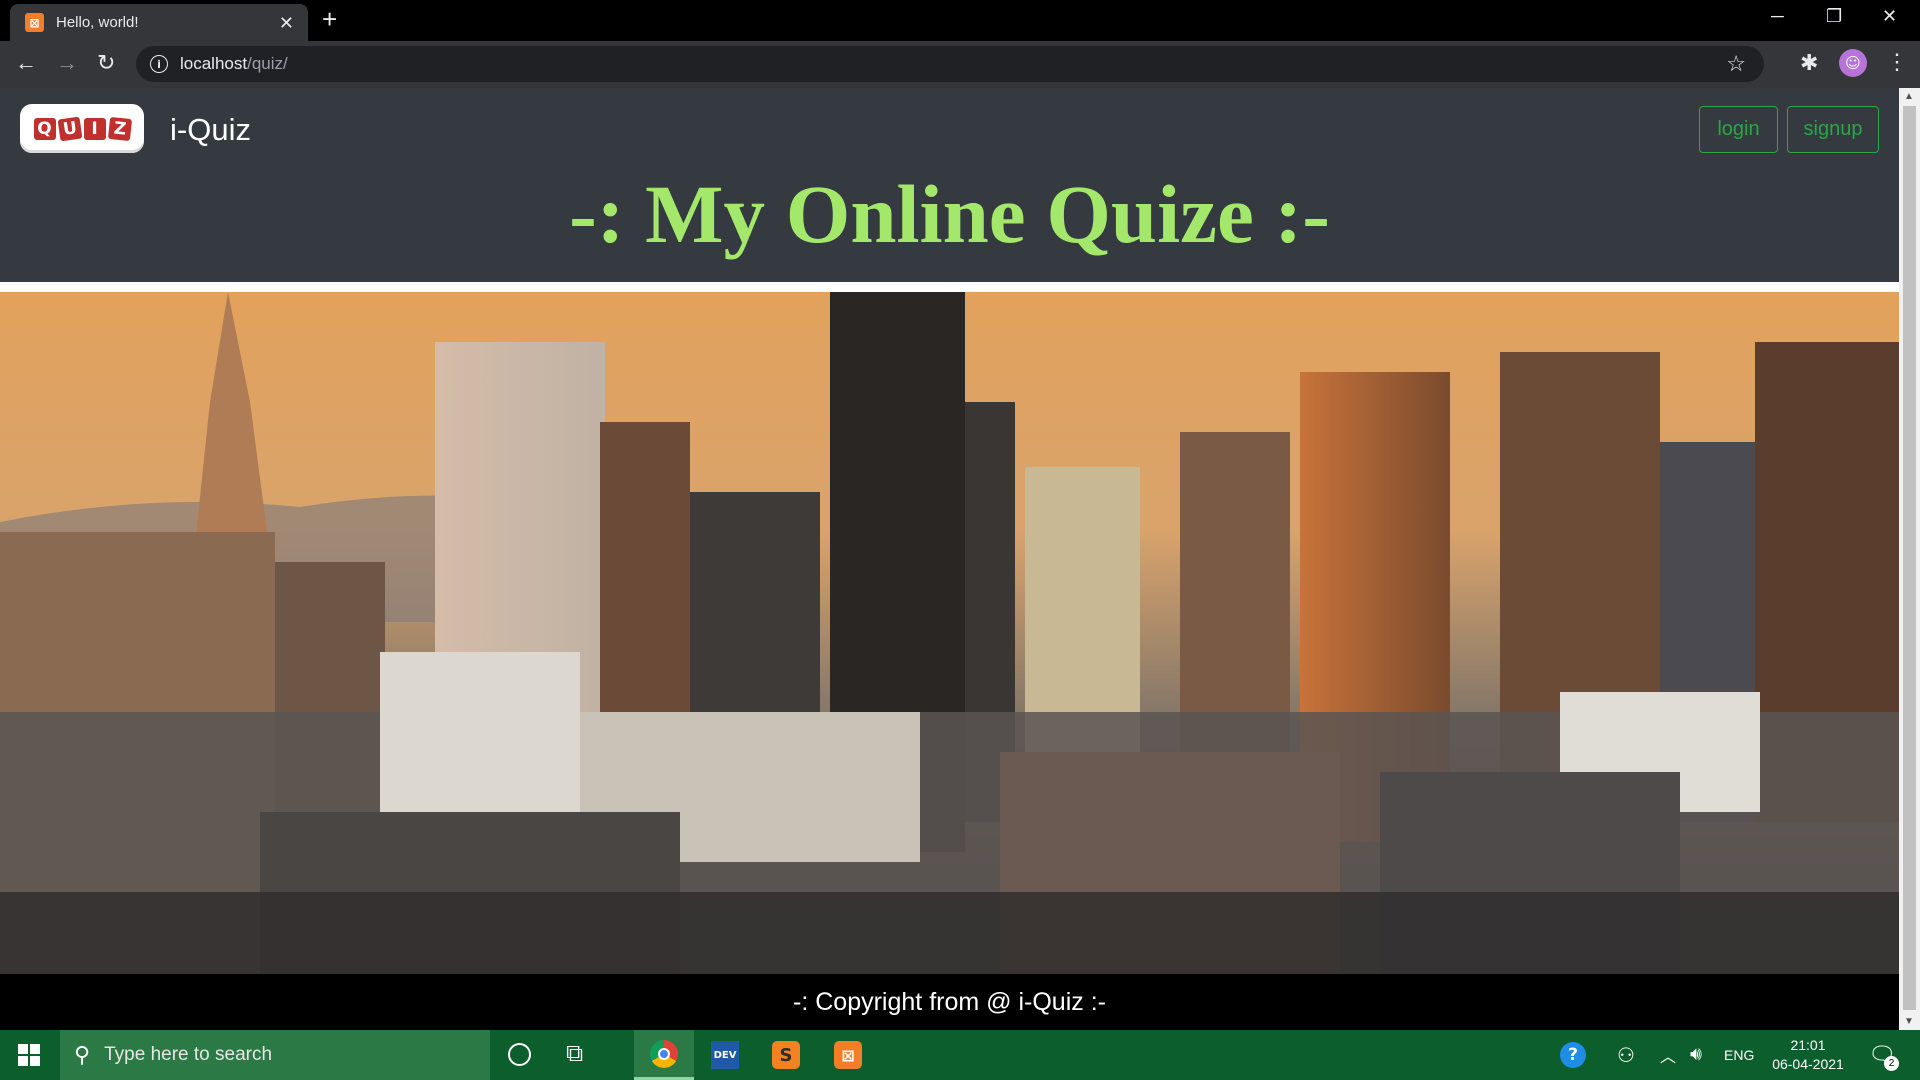 This screenshot has width=1920, height=1080. What do you see at coordinates (1808, 1055) in the screenshot?
I see `system-clock: 21:01 06-04-2021` at bounding box center [1808, 1055].